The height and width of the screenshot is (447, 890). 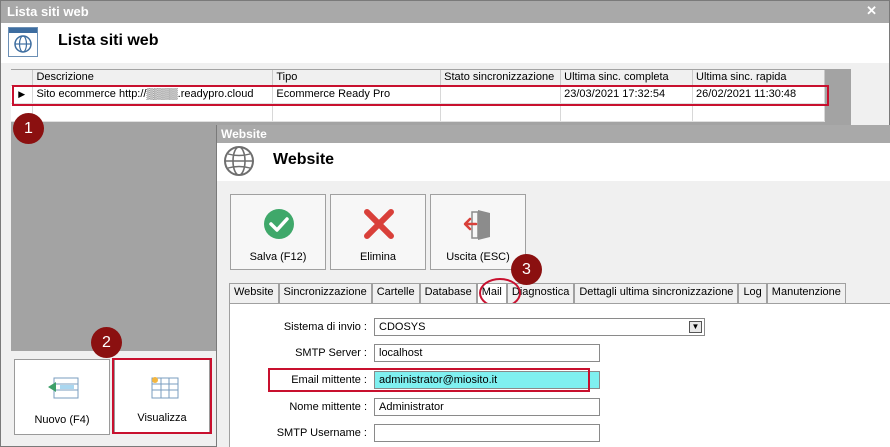 What do you see at coordinates (106, 342) in the screenshot?
I see `step-badge-2: 2` at bounding box center [106, 342].